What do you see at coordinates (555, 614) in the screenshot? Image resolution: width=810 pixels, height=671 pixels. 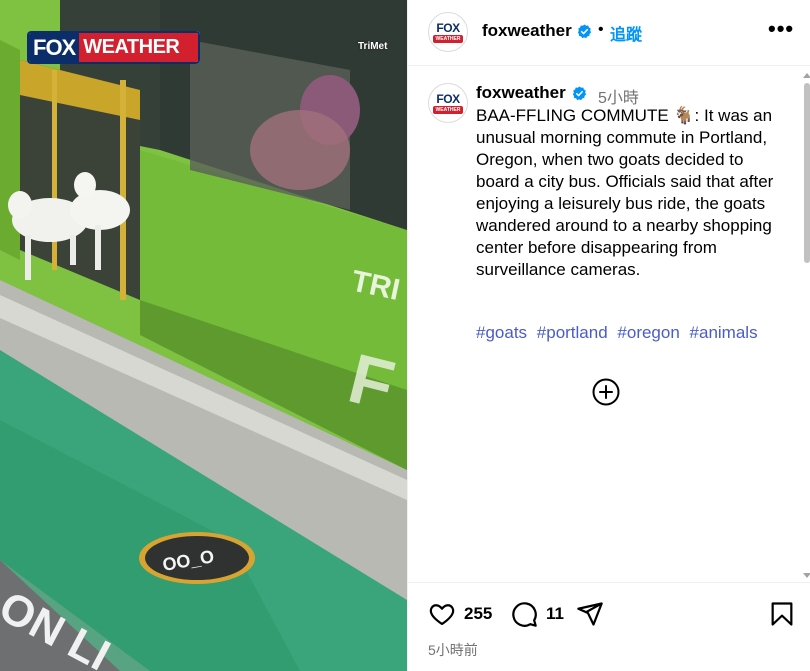 I see `comment-count: 11` at bounding box center [555, 614].